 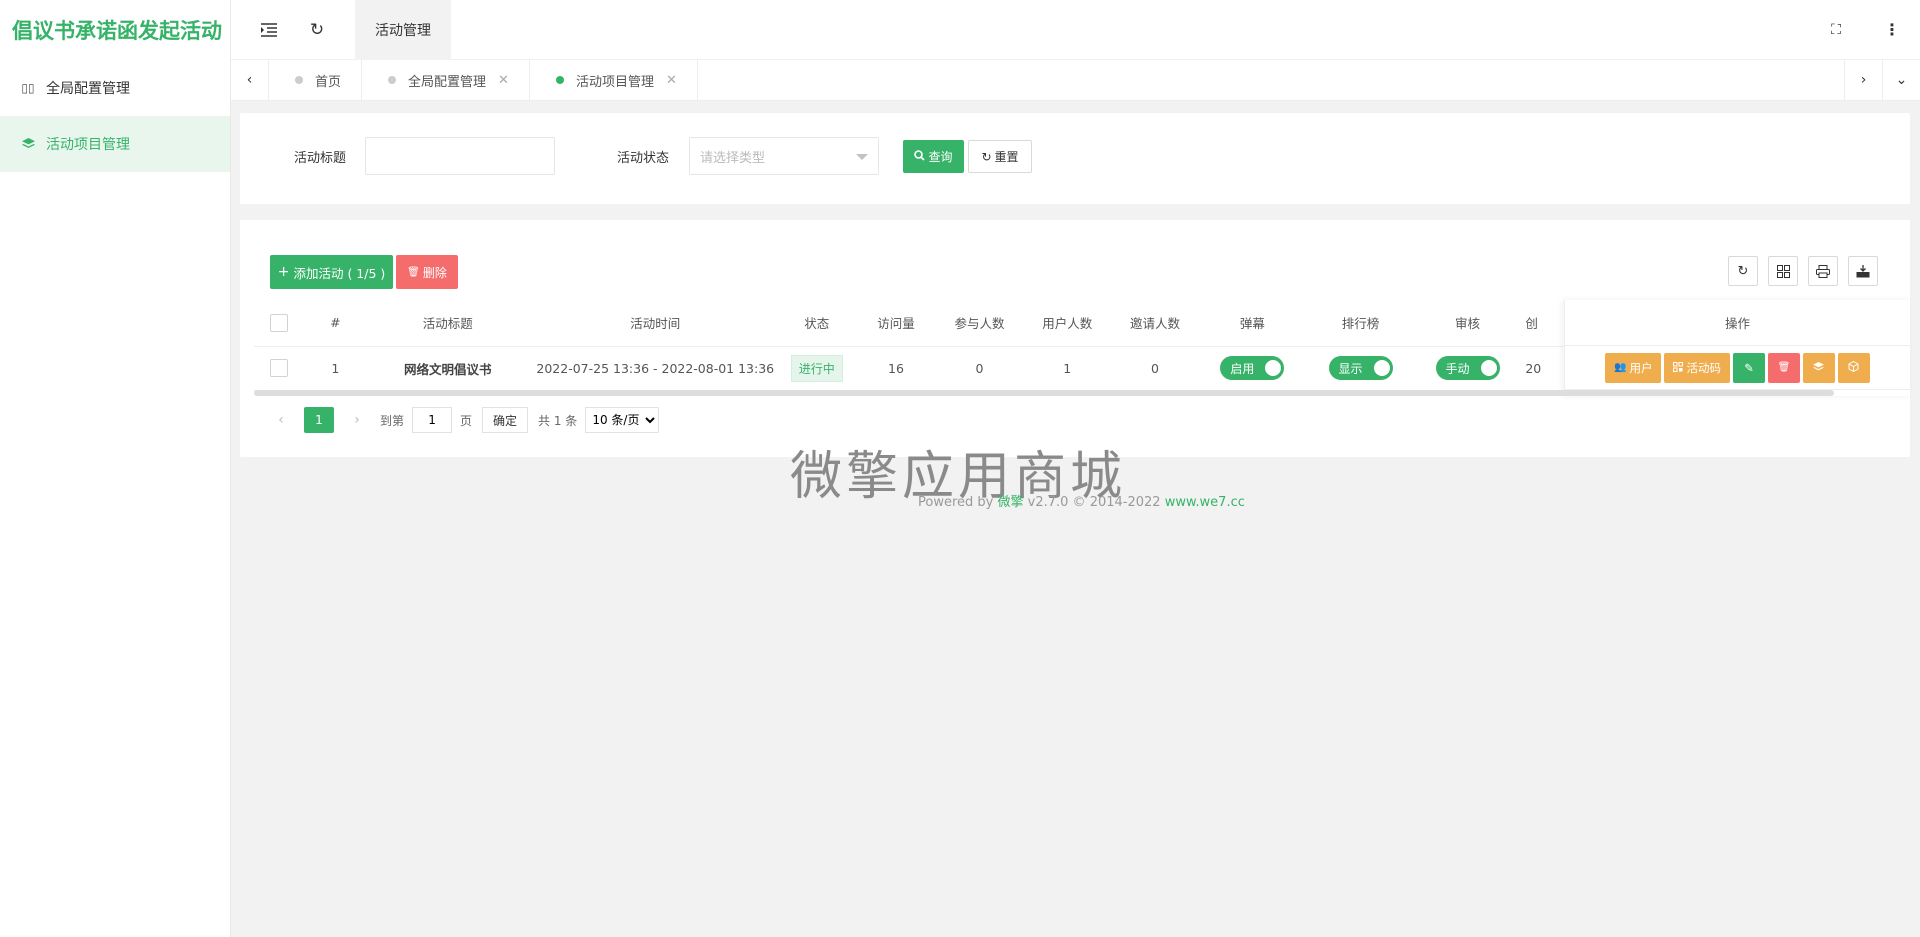 What do you see at coordinates (1892, 30) in the screenshot?
I see `more-vertical-icon: ⋮` at bounding box center [1892, 30].